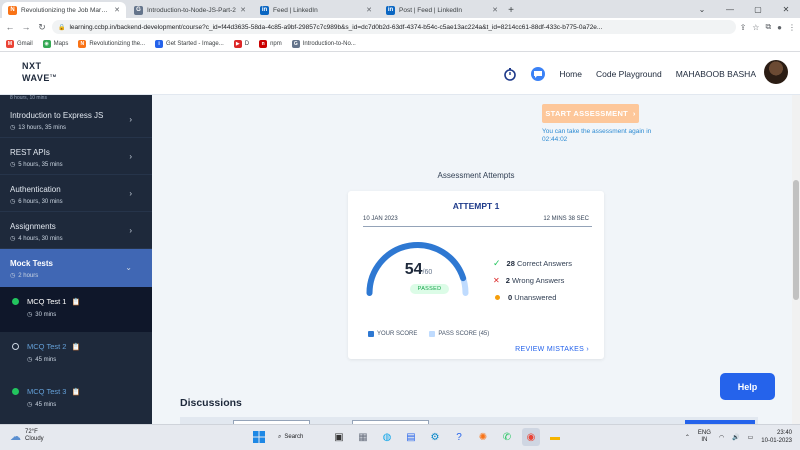 This screenshot has width=800, height=450. Describe the element at coordinates (704, 437) in the screenshot. I see `language-indicator: ENG IN` at that location.